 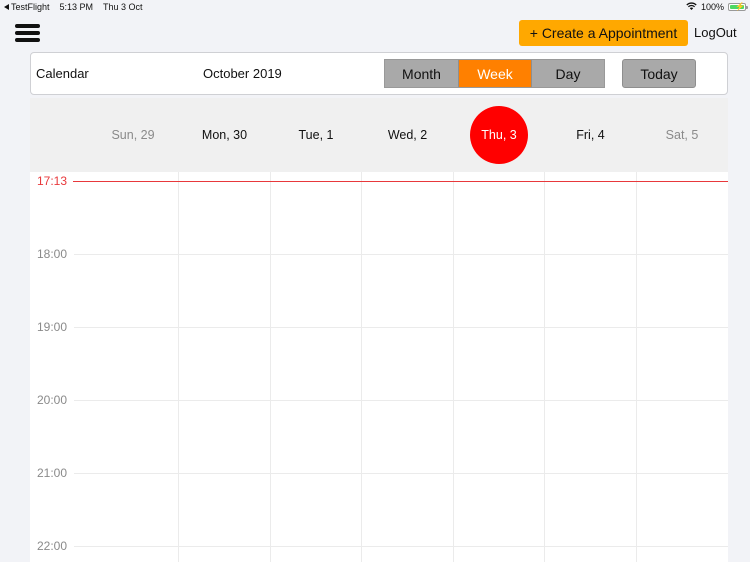 What do you see at coordinates (375, 7) in the screenshot?
I see `status-bar: TestFlight 5:13 PM Thu 3 Oct 100% ⚡` at bounding box center [375, 7].